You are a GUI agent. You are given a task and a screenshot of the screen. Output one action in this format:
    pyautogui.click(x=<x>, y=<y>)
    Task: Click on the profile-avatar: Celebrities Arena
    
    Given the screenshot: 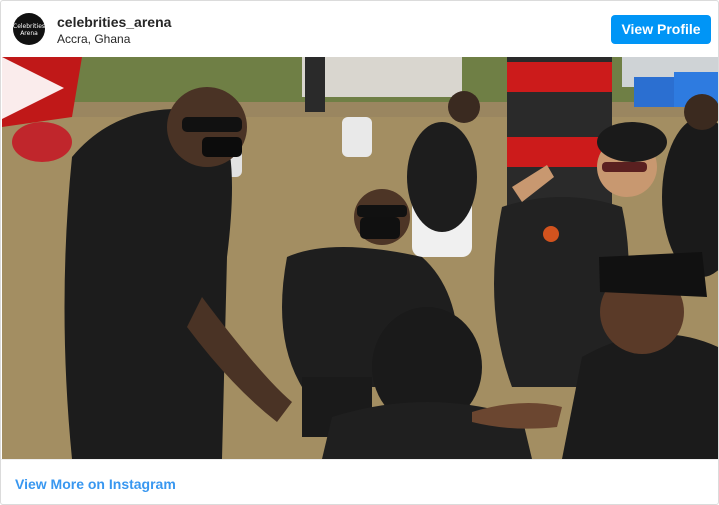 What is the action you would take?
    pyautogui.click(x=29, y=29)
    